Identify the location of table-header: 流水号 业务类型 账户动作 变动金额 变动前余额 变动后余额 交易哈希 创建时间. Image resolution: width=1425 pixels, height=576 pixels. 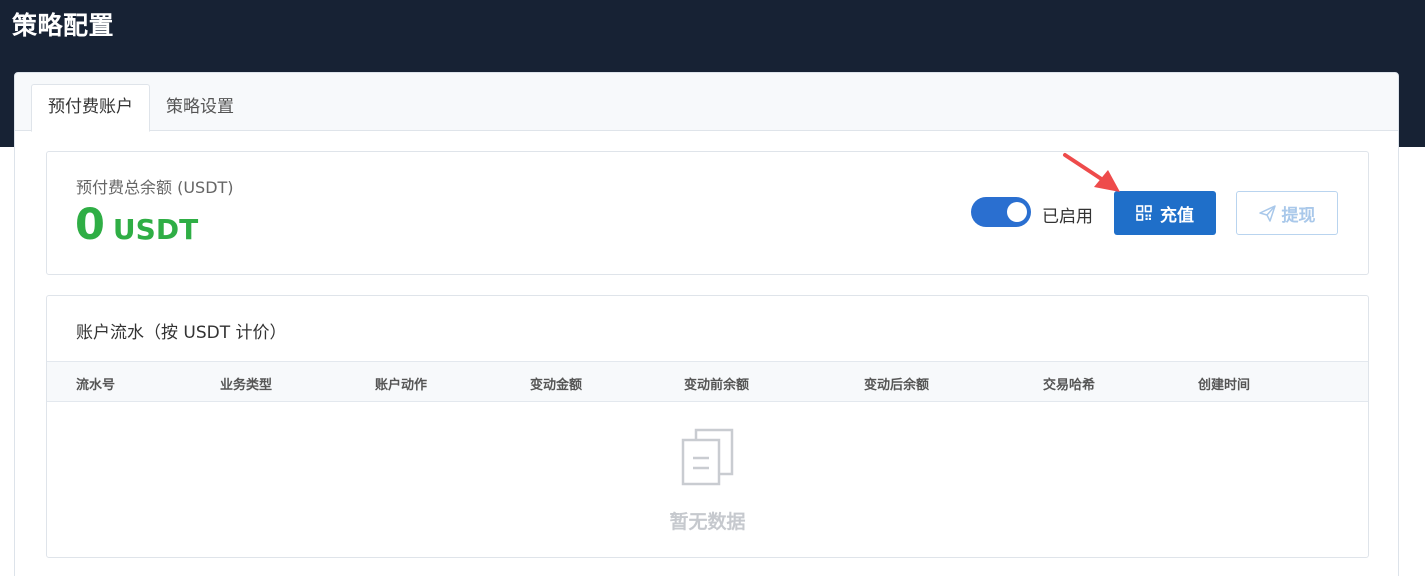
(707, 381).